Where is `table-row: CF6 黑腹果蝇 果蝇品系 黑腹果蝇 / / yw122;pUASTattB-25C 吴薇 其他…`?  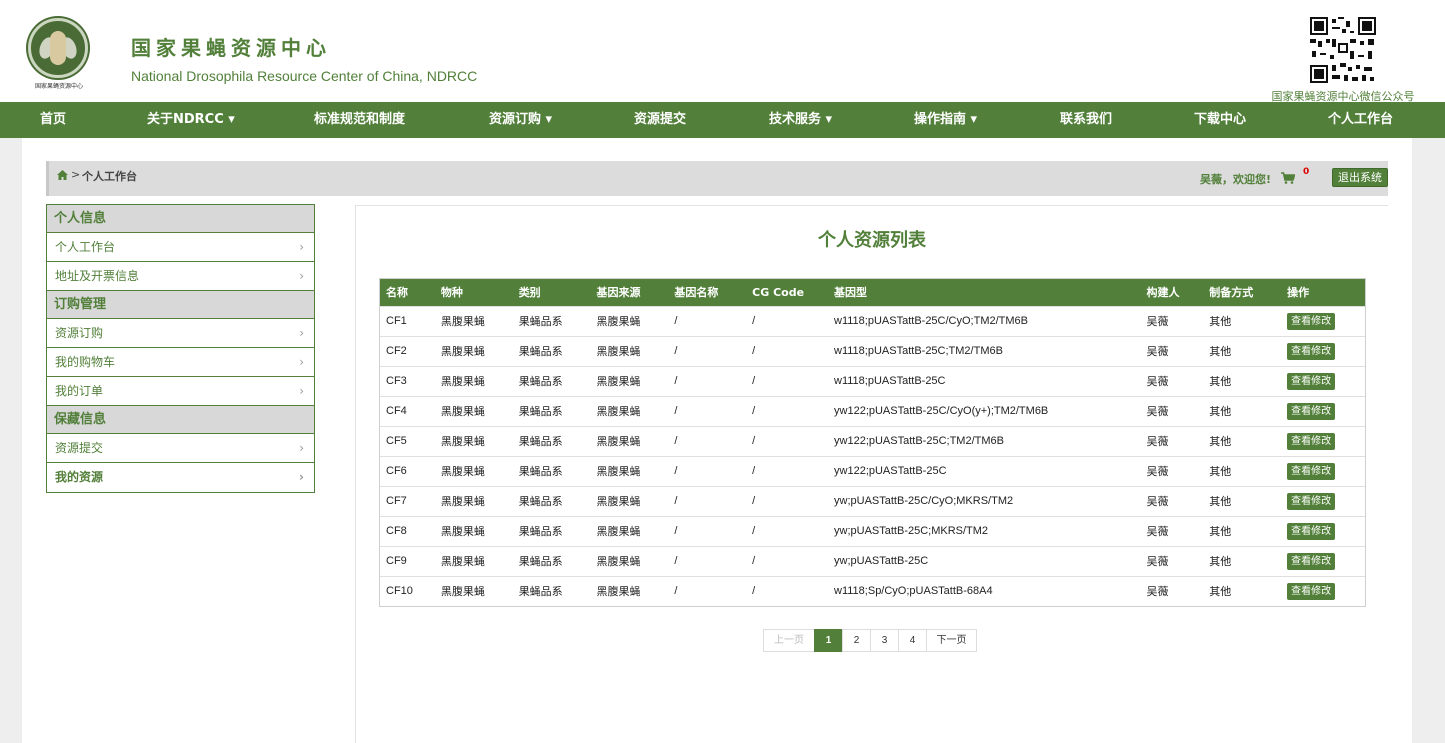
table-row: CF6 黑腹果蝇 果蝇品系 黑腹果蝇 / / yw122;pUASTattB-25C 吴薇 其他… is located at coordinates (872, 470).